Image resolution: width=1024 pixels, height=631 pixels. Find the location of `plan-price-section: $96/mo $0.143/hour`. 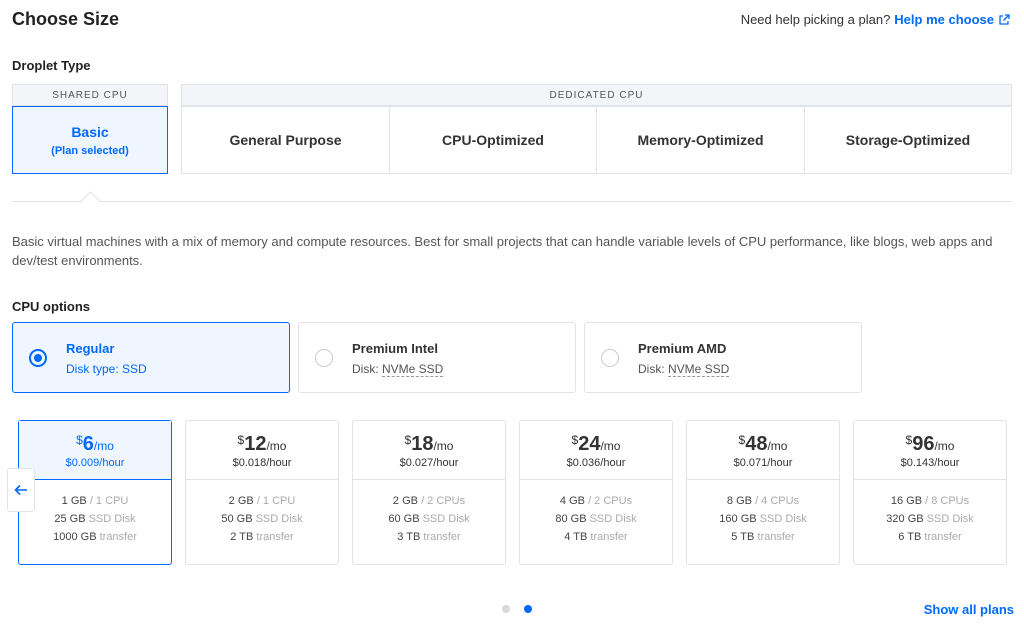

plan-price-section: $96/mo $0.143/hour is located at coordinates (930, 450).